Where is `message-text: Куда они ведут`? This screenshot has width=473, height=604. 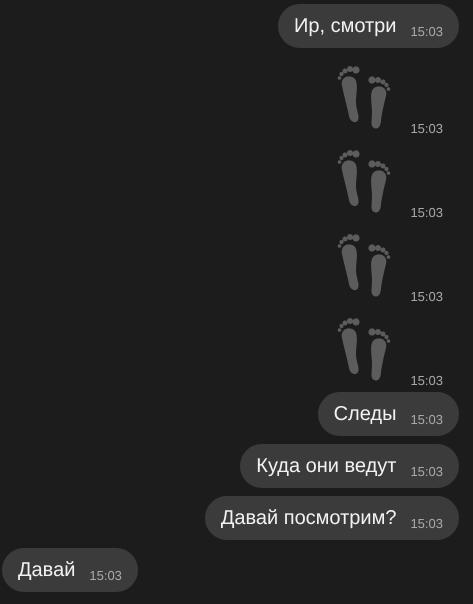 message-text: Куда они ведут is located at coordinates (326, 466).